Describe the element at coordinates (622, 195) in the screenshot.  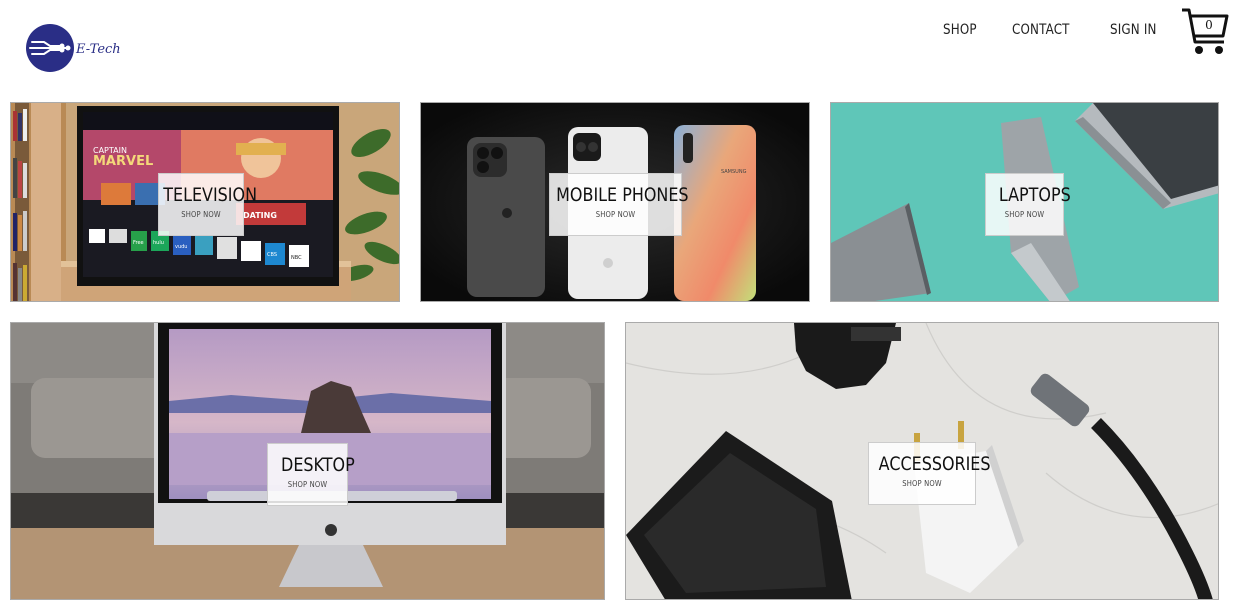
I see `category-title: MOBILE PHONES` at that location.